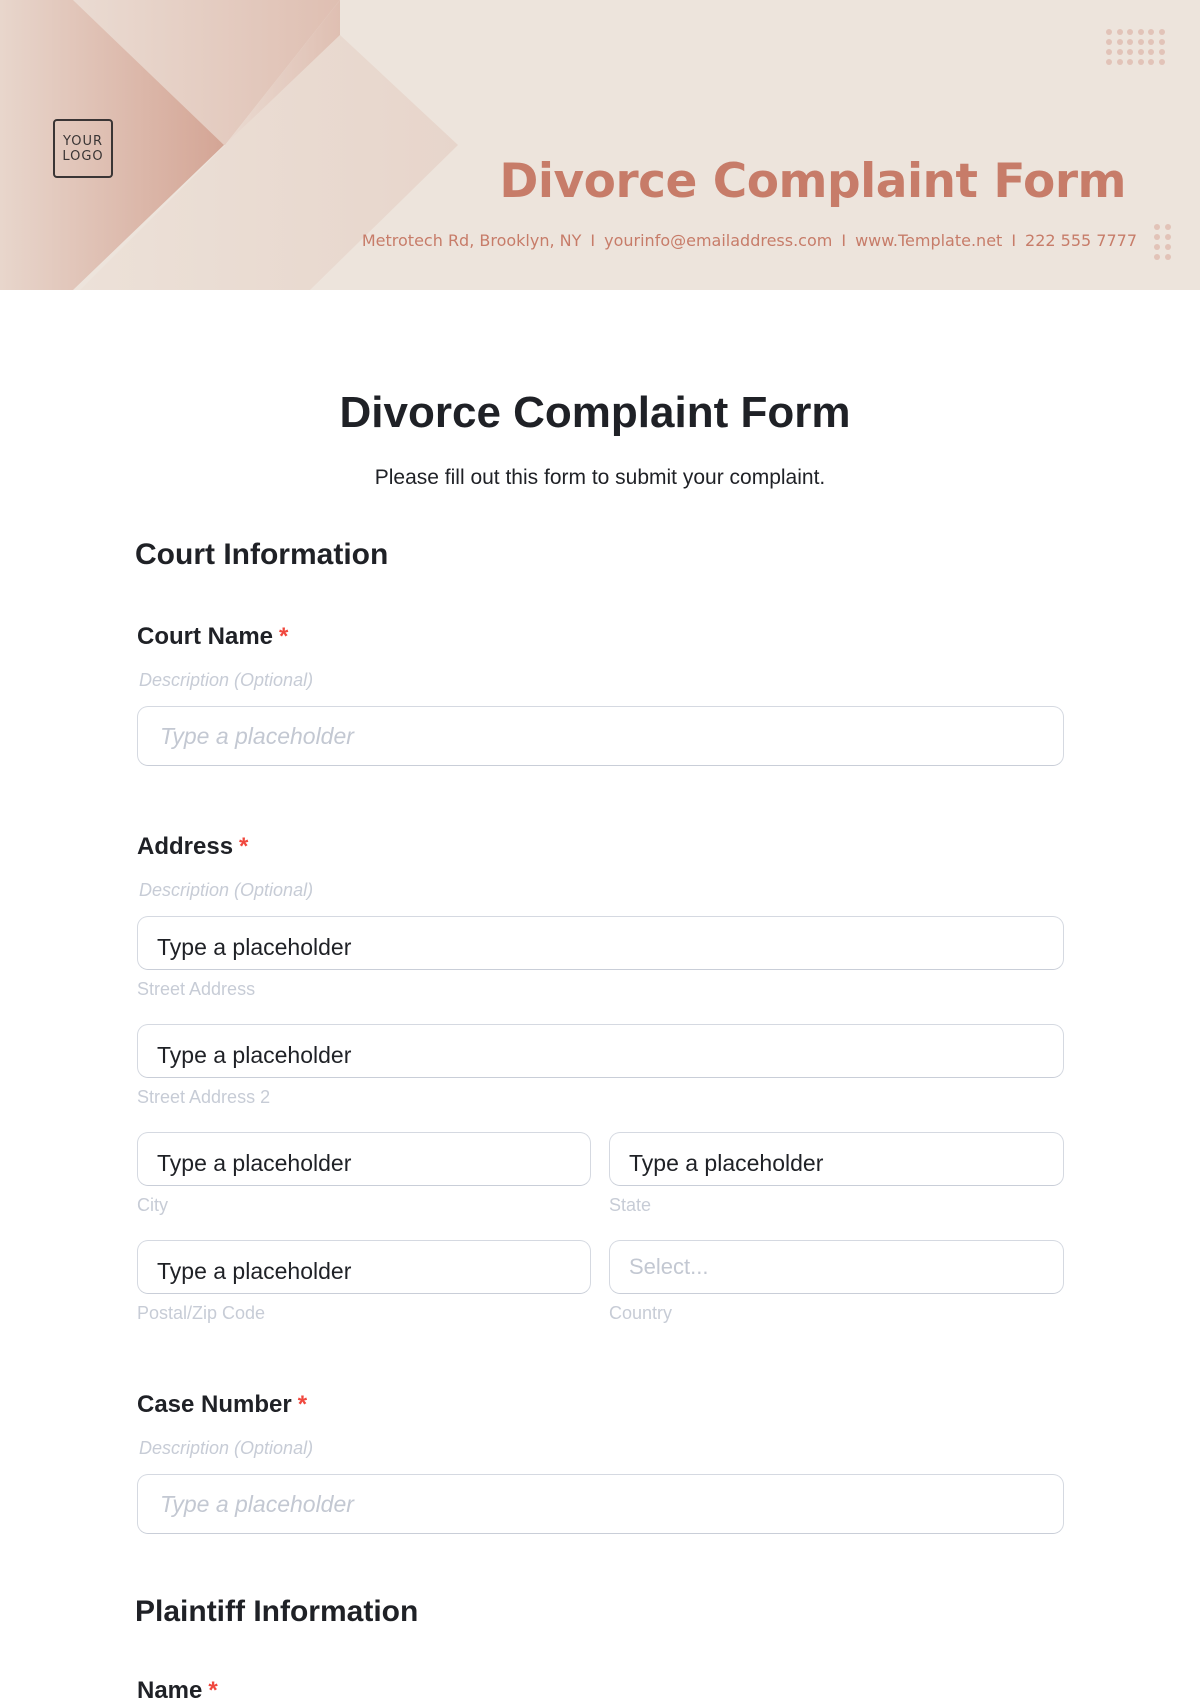 The image size is (1200, 1701). What do you see at coordinates (277, 1611) in the screenshot?
I see `section-title-plaintiff-information: Plaintiff Information` at bounding box center [277, 1611].